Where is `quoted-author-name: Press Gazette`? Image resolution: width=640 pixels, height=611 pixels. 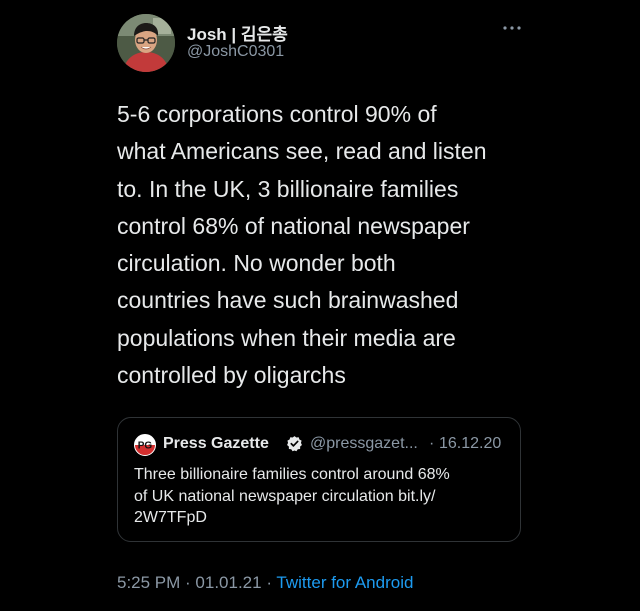
quoted-author-name: Press Gazette is located at coordinates (216, 444).